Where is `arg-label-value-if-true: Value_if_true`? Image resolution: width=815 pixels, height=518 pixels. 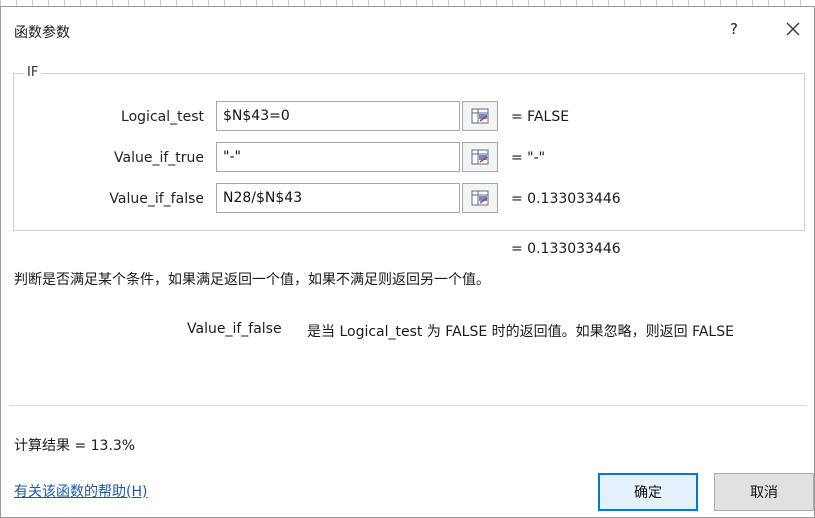
arg-label-value-if-true: Value_if_true is located at coordinates (159, 158).